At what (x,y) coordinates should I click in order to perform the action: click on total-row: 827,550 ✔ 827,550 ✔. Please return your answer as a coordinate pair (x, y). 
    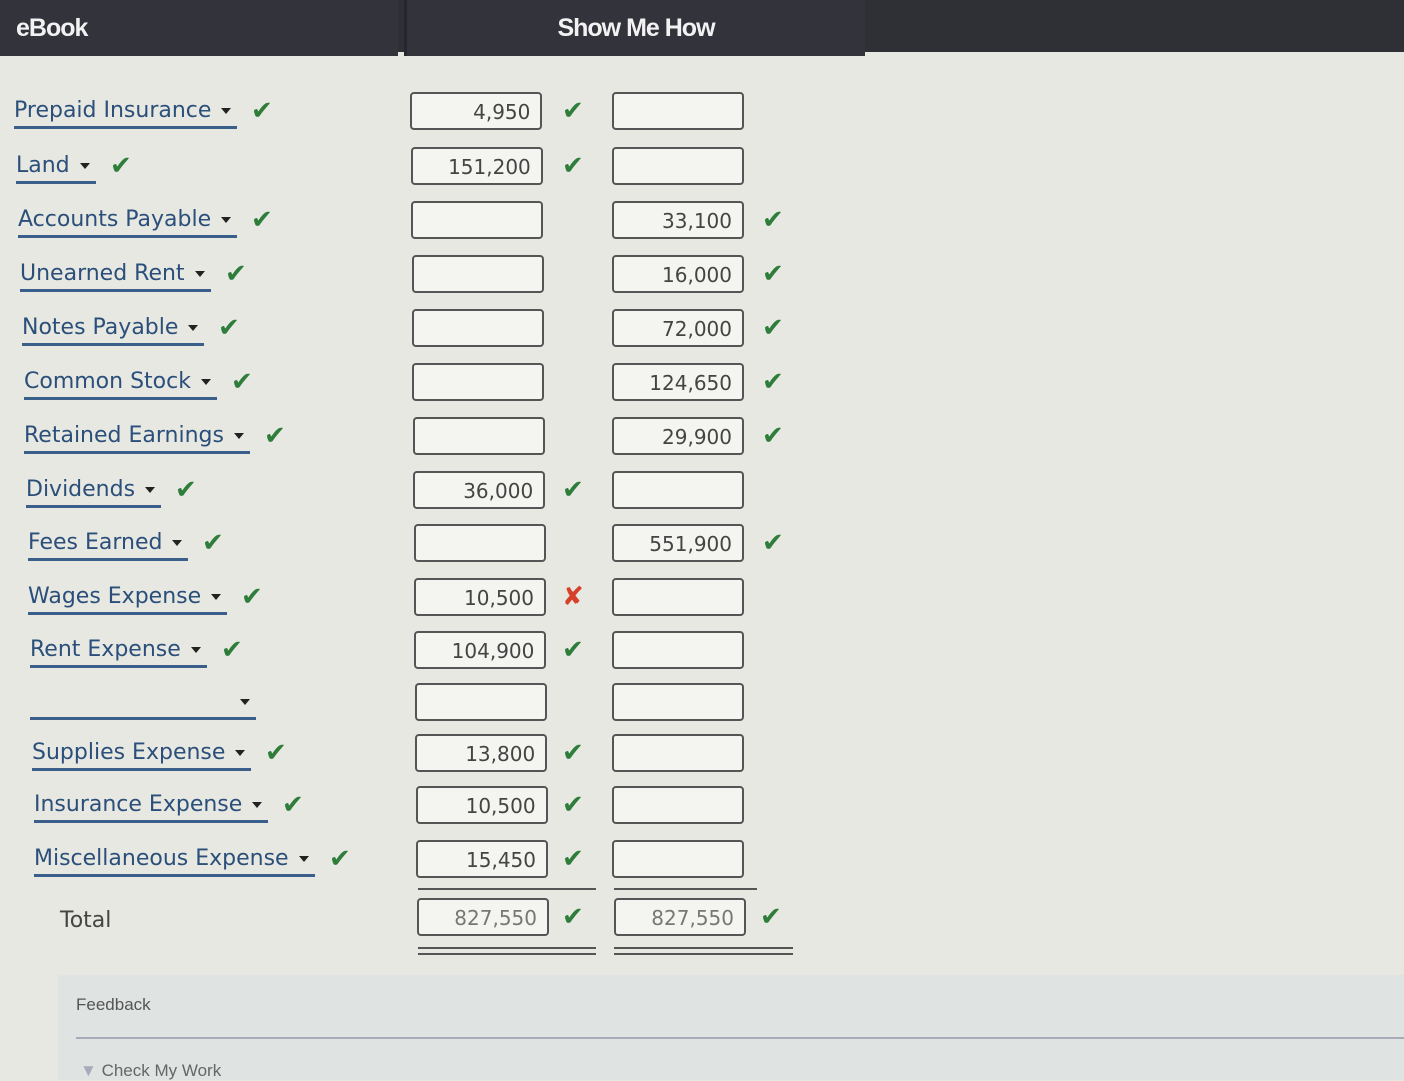
    Looking at the image, I should click on (450, 920).